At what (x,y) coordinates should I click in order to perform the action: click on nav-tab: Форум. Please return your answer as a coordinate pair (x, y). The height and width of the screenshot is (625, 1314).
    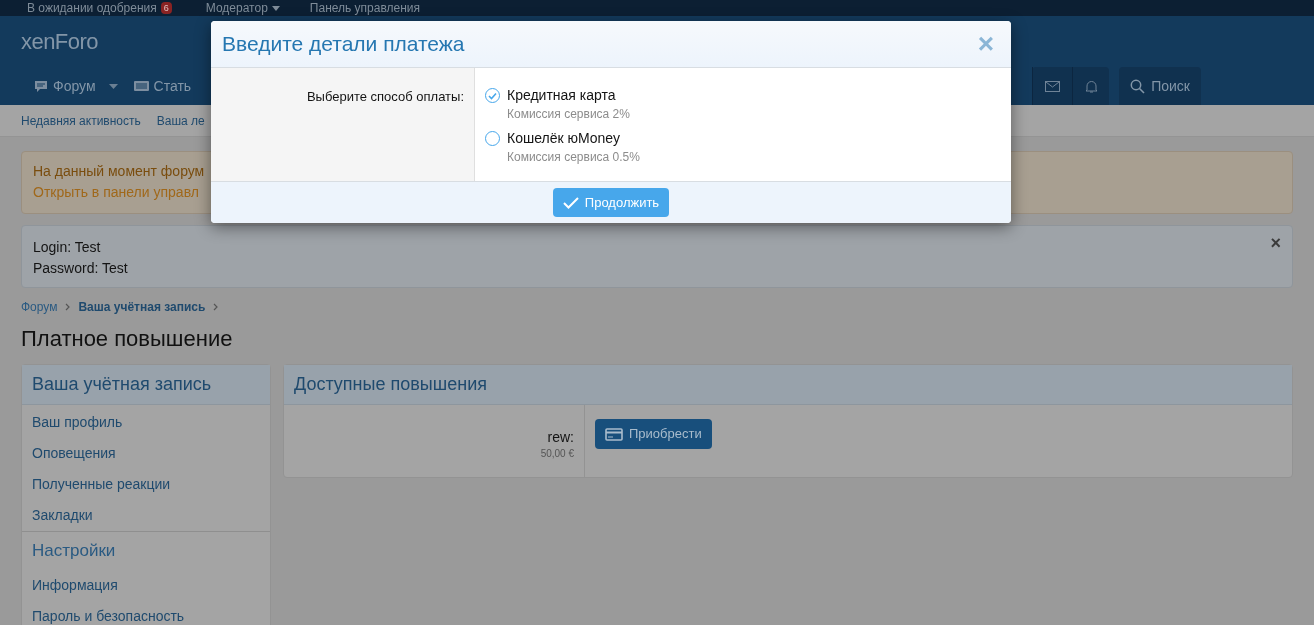
    Looking at the image, I should click on (76, 86).